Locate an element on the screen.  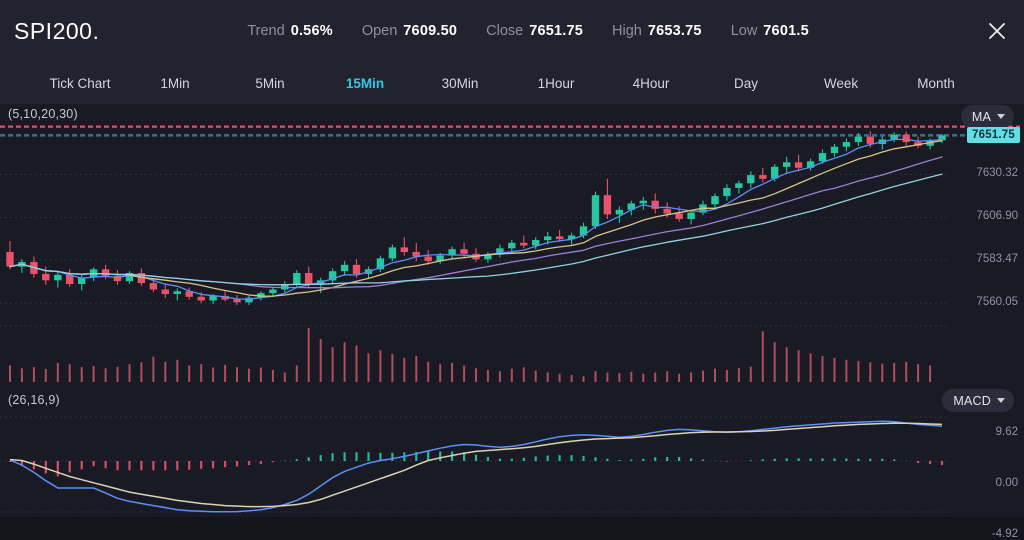
tab-week: Week is located at coordinates (841, 83).